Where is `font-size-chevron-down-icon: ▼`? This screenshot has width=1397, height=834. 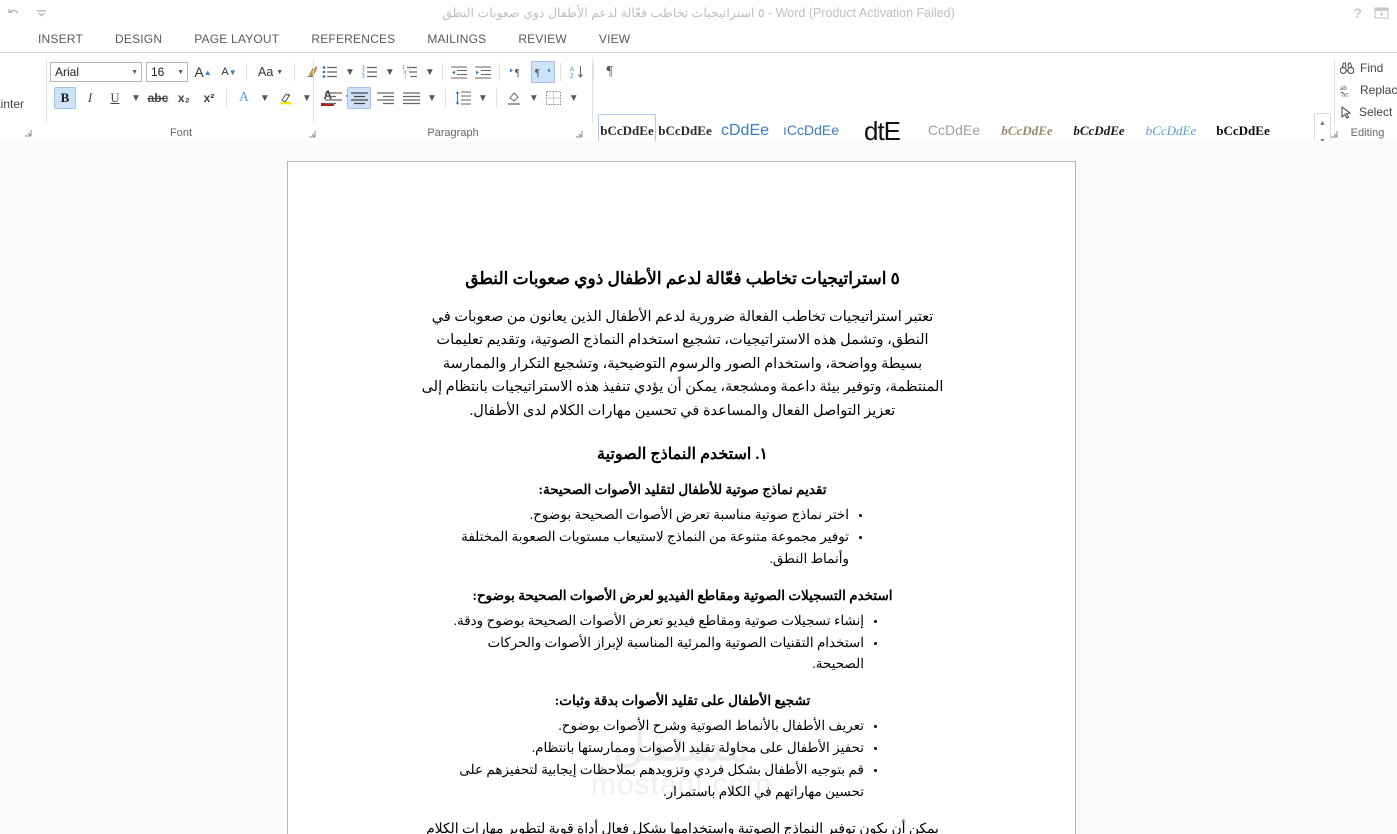
font-size-chevron-down-icon: ▼ is located at coordinates (180, 72).